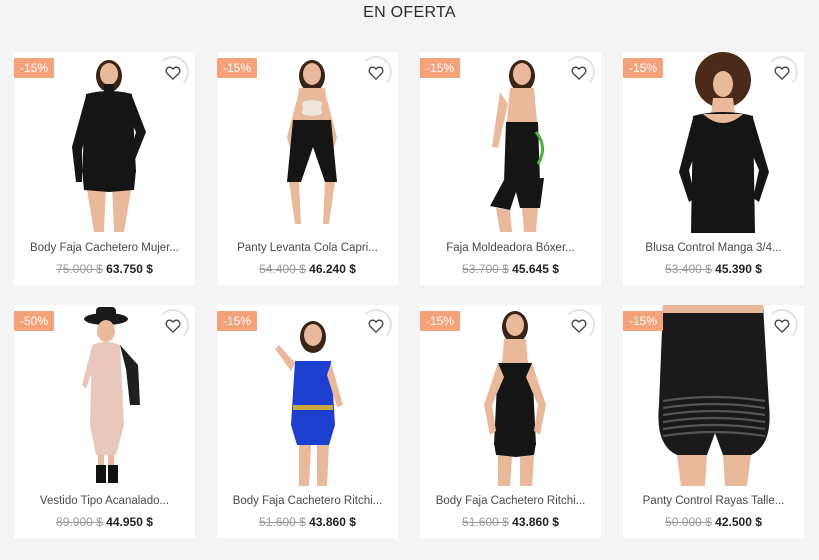 The image size is (819, 560). What do you see at coordinates (79, 269) in the screenshot?
I see `original-price: 75.000 $` at bounding box center [79, 269].